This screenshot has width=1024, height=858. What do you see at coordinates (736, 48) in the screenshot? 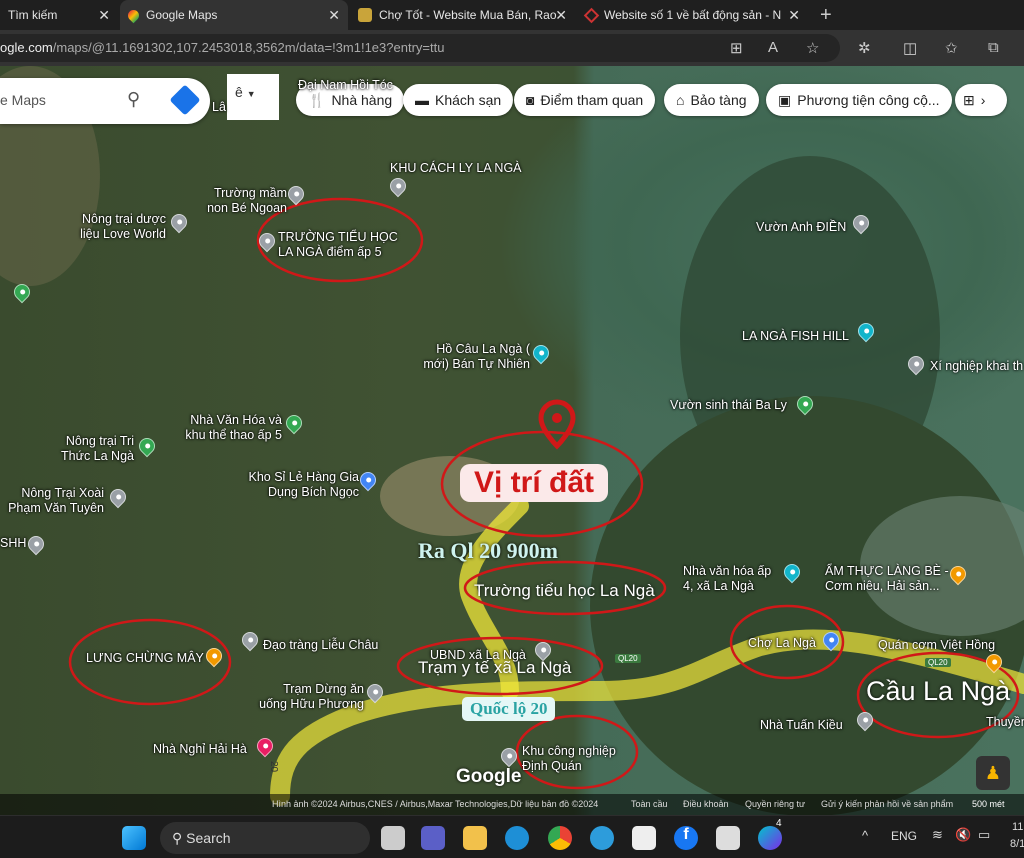
I see `app-available-icon: ⊞` at bounding box center [736, 48].